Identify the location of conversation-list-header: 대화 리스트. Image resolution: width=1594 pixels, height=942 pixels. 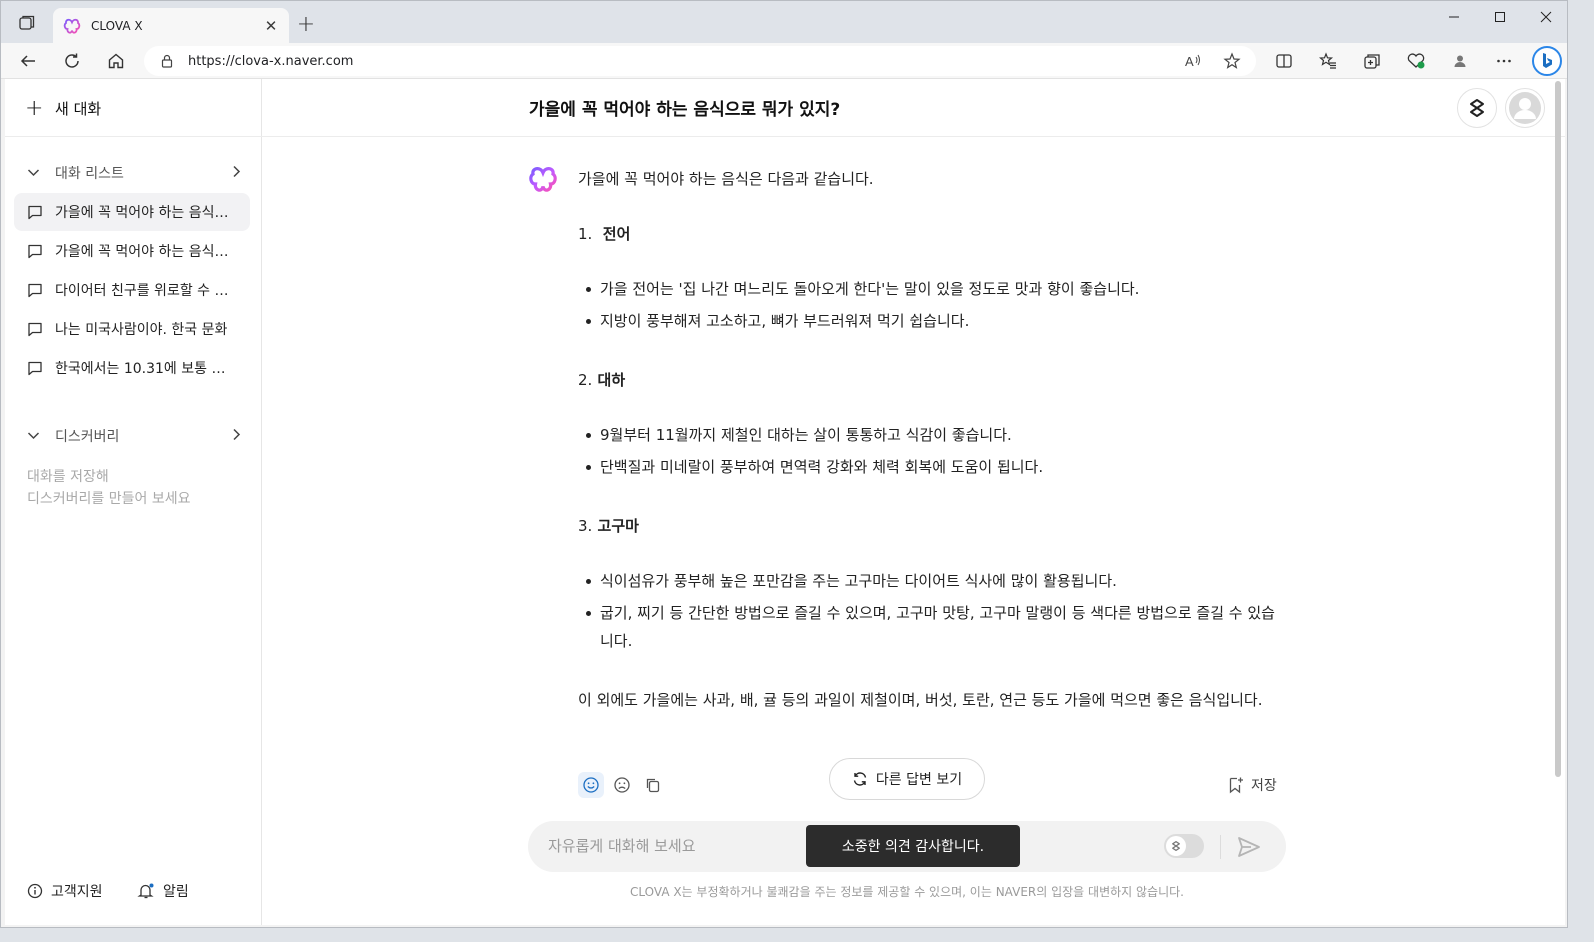
(137, 173).